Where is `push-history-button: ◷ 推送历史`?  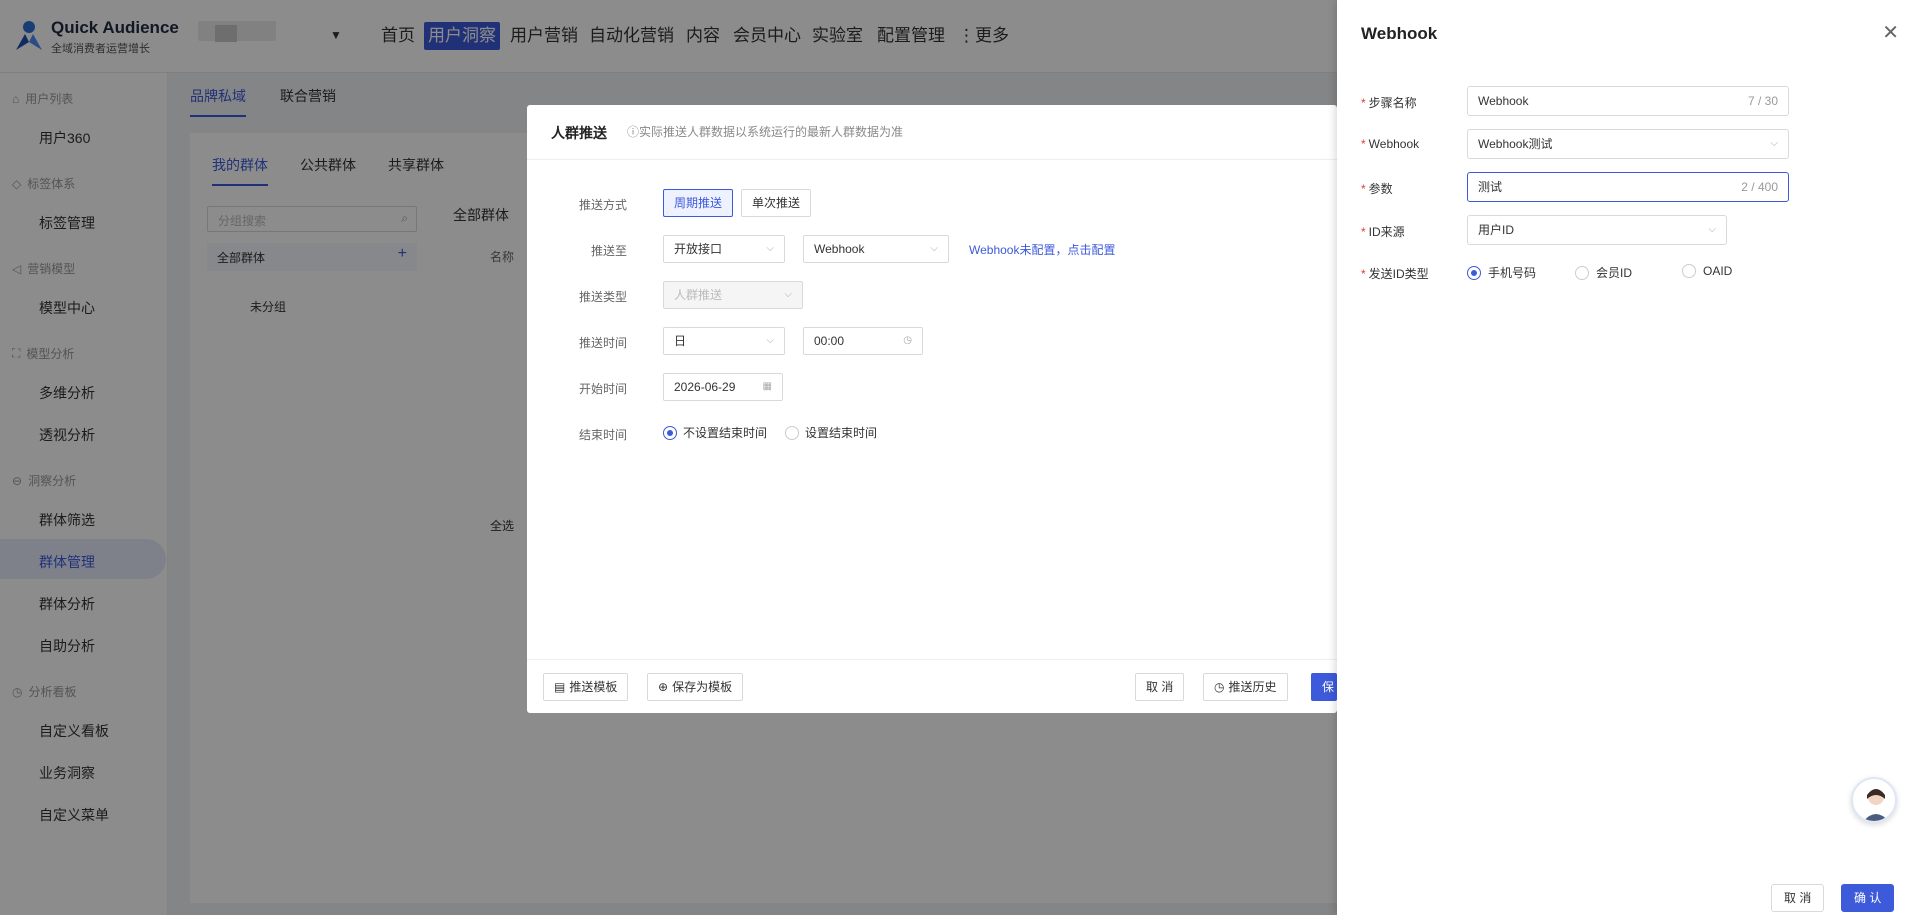
push-history-button: ◷ 推送历史 is located at coordinates (1245, 687).